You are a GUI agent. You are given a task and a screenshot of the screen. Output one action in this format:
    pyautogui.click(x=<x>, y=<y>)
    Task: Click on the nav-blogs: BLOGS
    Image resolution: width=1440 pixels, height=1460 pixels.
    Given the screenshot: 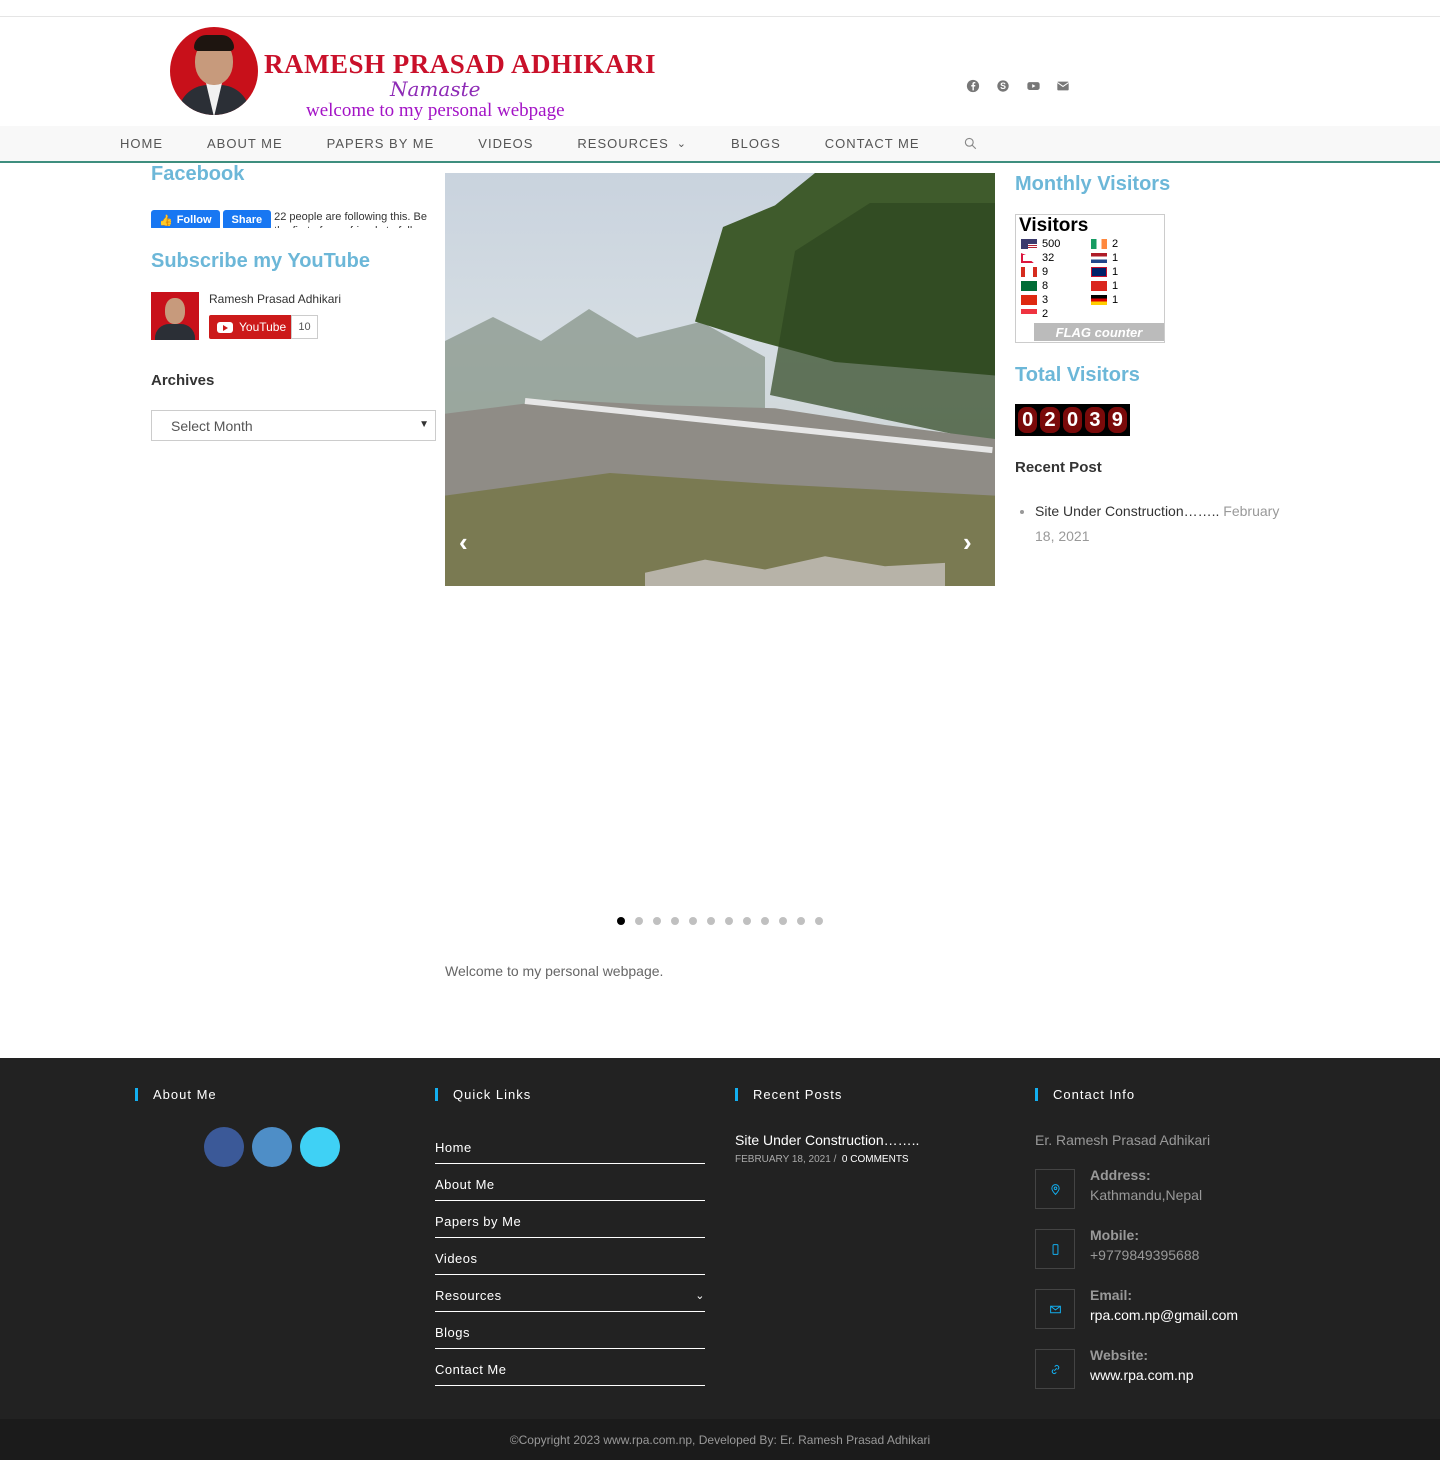 What is the action you would take?
    pyautogui.click(x=756, y=143)
    